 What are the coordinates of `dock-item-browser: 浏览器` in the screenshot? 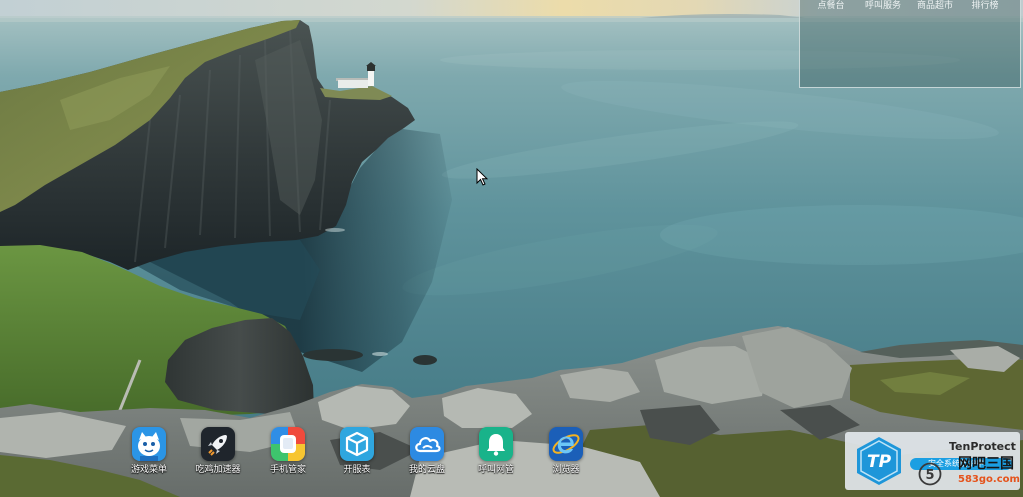 It's located at (566, 452).